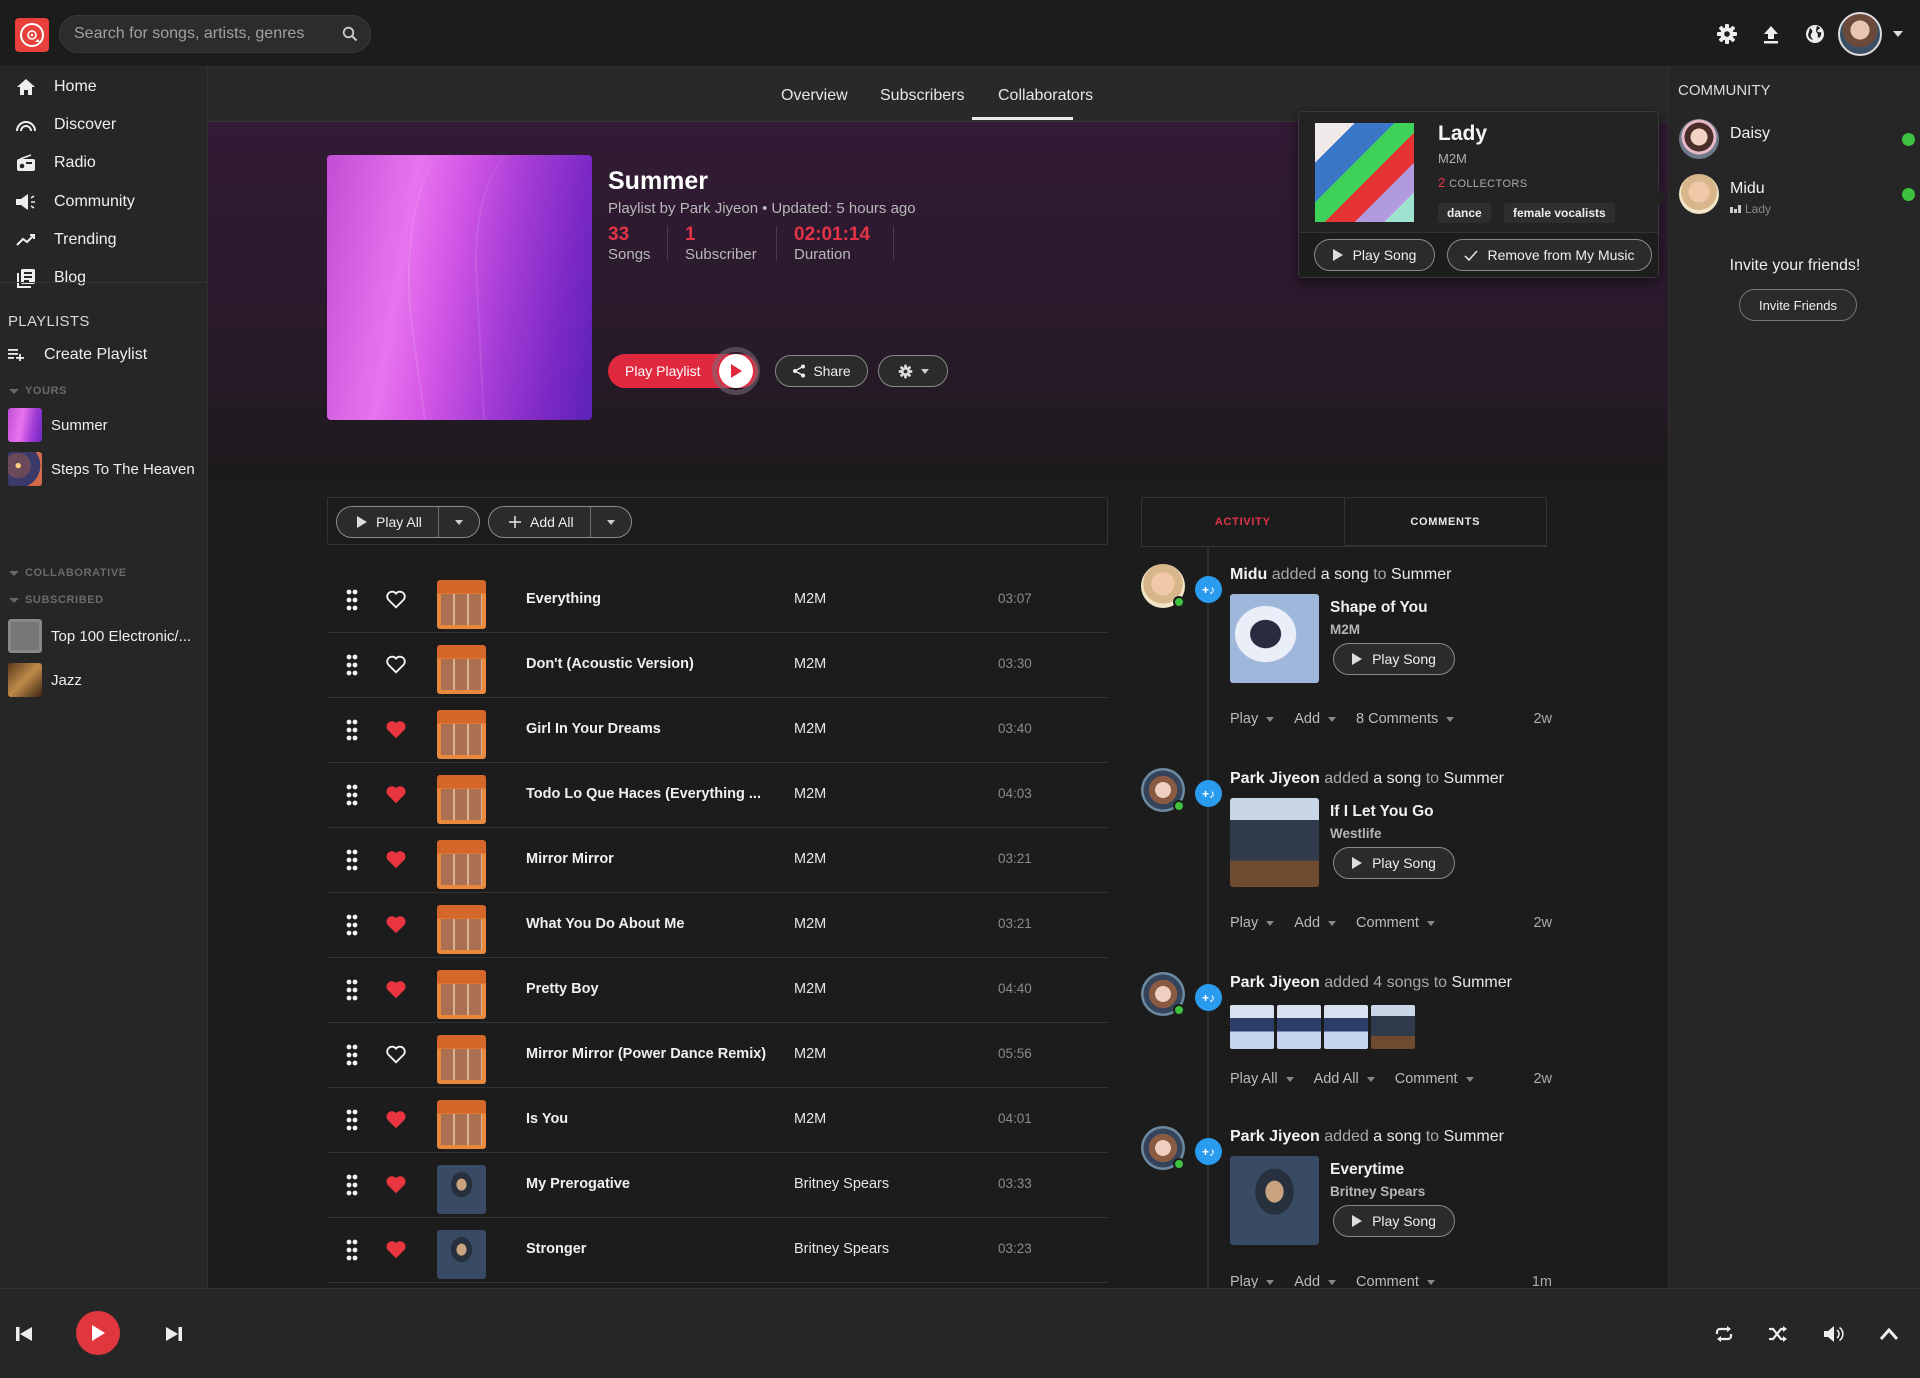 The image size is (1920, 1378). What do you see at coordinates (68, 573) in the screenshot?
I see `section-collaborative: COLLABORATIVE` at bounding box center [68, 573].